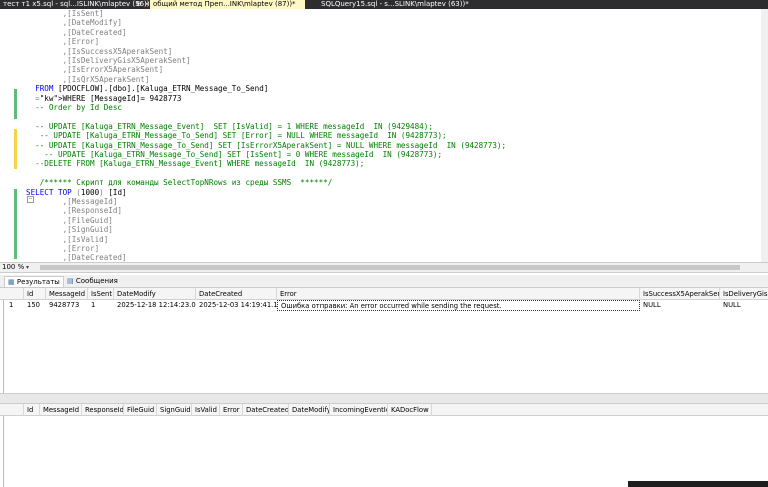 This screenshot has height=487, width=768. What do you see at coordinates (103, 410) in the screenshot?
I see `column-header: ResponseId` at bounding box center [103, 410].